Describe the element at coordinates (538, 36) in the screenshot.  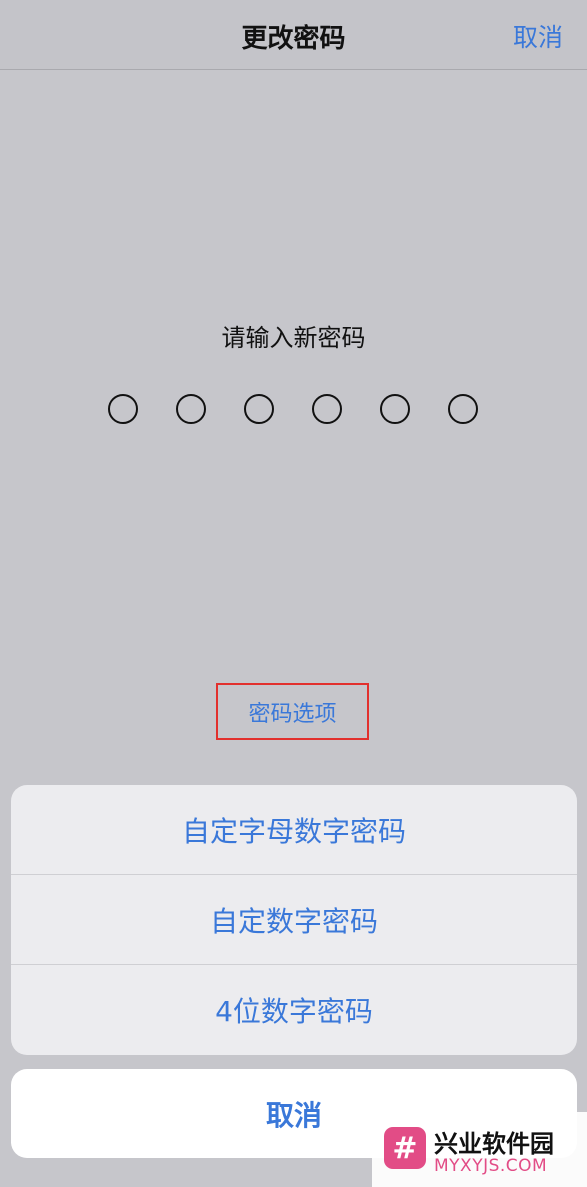
I see `nav-cancel-button: 取消` at that location.